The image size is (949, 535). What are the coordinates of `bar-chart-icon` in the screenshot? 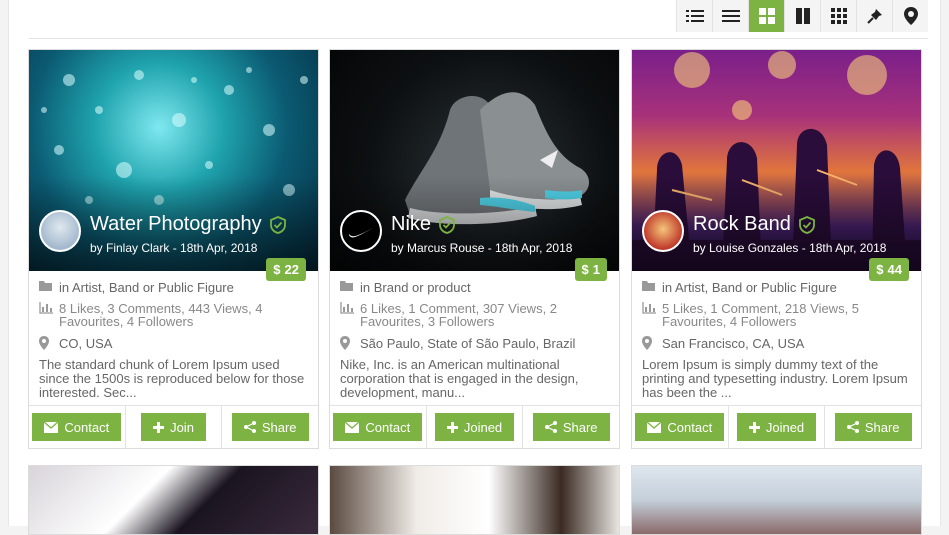 It's located at (347, 315).